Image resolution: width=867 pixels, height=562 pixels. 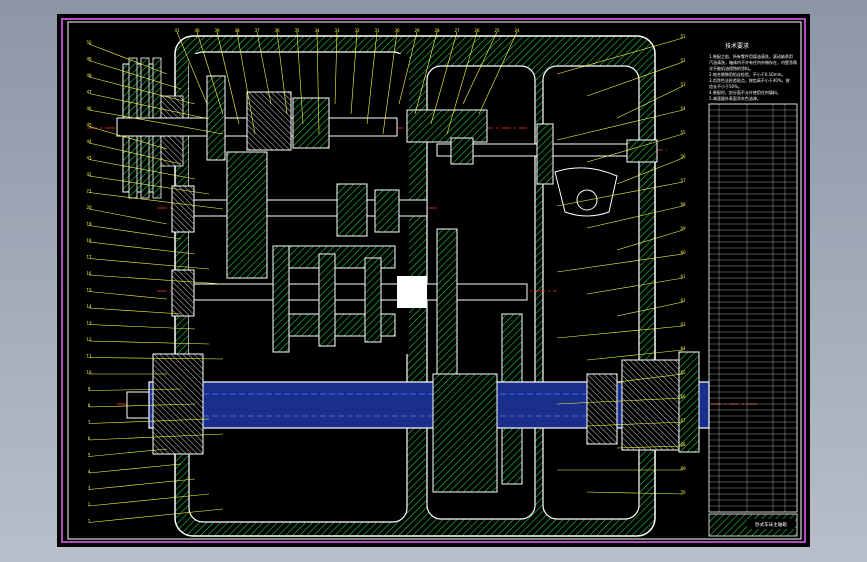 I want to click on balloon-left: 6, so click(x=89, y=438).